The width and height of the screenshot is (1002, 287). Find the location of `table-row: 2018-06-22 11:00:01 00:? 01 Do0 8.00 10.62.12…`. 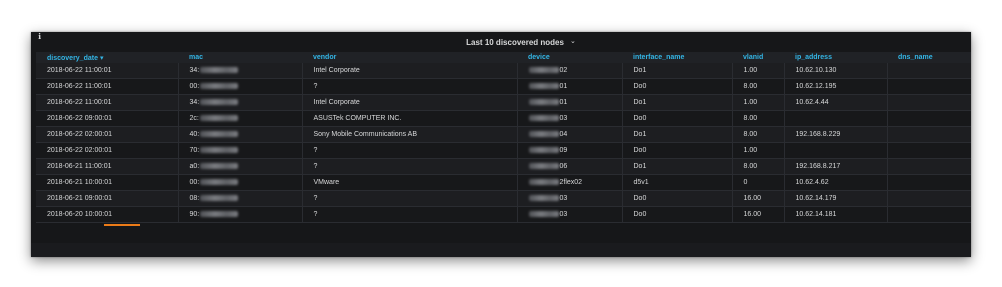

table-row: 2018-06-22 11:00:01 00:? 01 Do0 8.00 10.62.12… is located at coordinates (503, 86).